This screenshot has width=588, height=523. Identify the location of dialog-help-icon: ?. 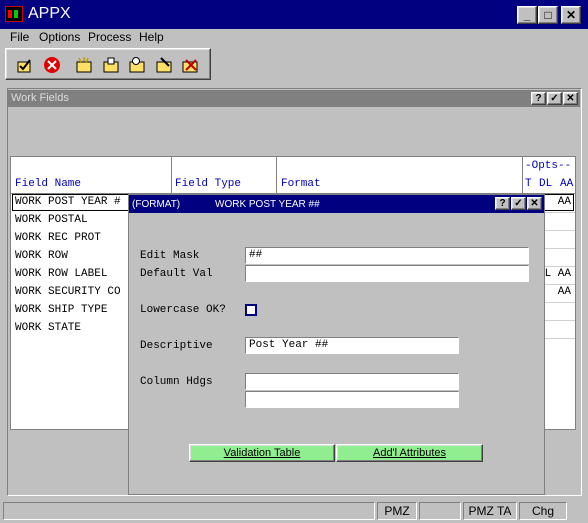
(502, 203).